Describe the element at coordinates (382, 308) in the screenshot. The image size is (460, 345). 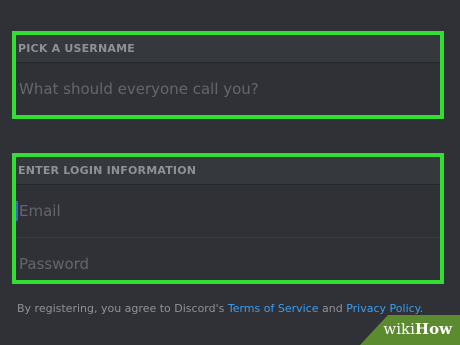
I see `privacy-policy-link: Privacy Policy` at that location.